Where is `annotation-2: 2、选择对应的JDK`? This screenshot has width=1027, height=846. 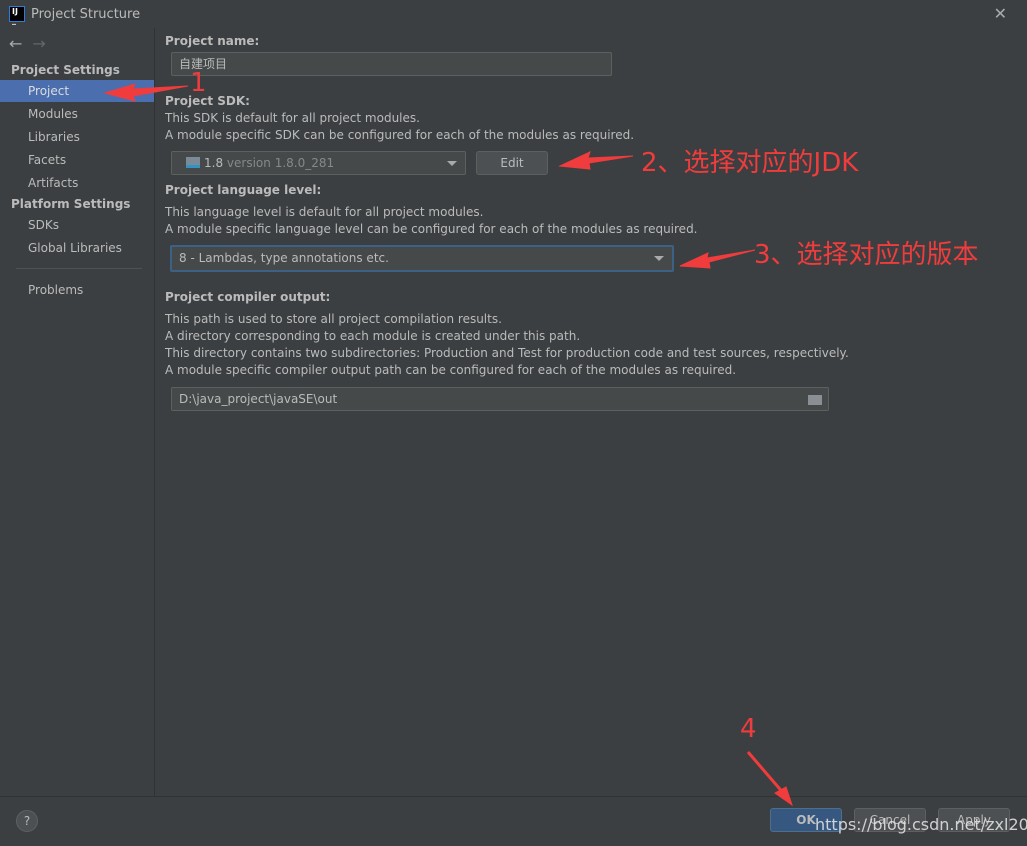
annotation-2: 2、选择对应的JDK is located at coordinates (750, 163).